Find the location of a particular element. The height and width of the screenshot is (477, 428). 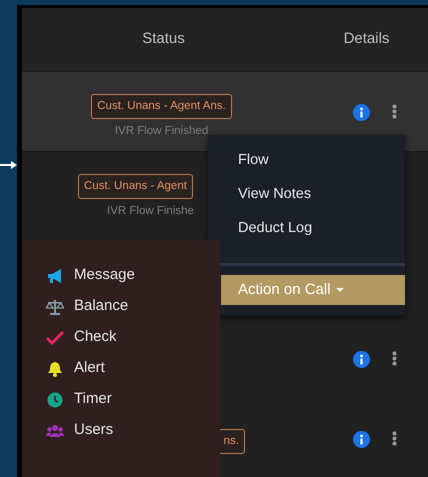

menu-item: Timer is located at coordinates (93, 399).